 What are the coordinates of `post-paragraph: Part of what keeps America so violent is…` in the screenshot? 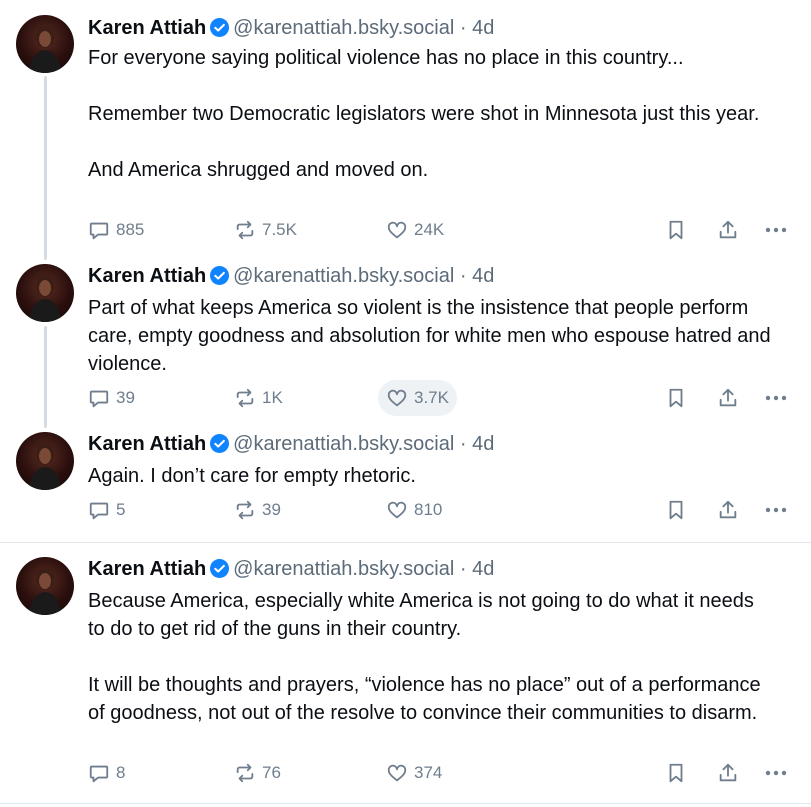 It's located at (429, 336).